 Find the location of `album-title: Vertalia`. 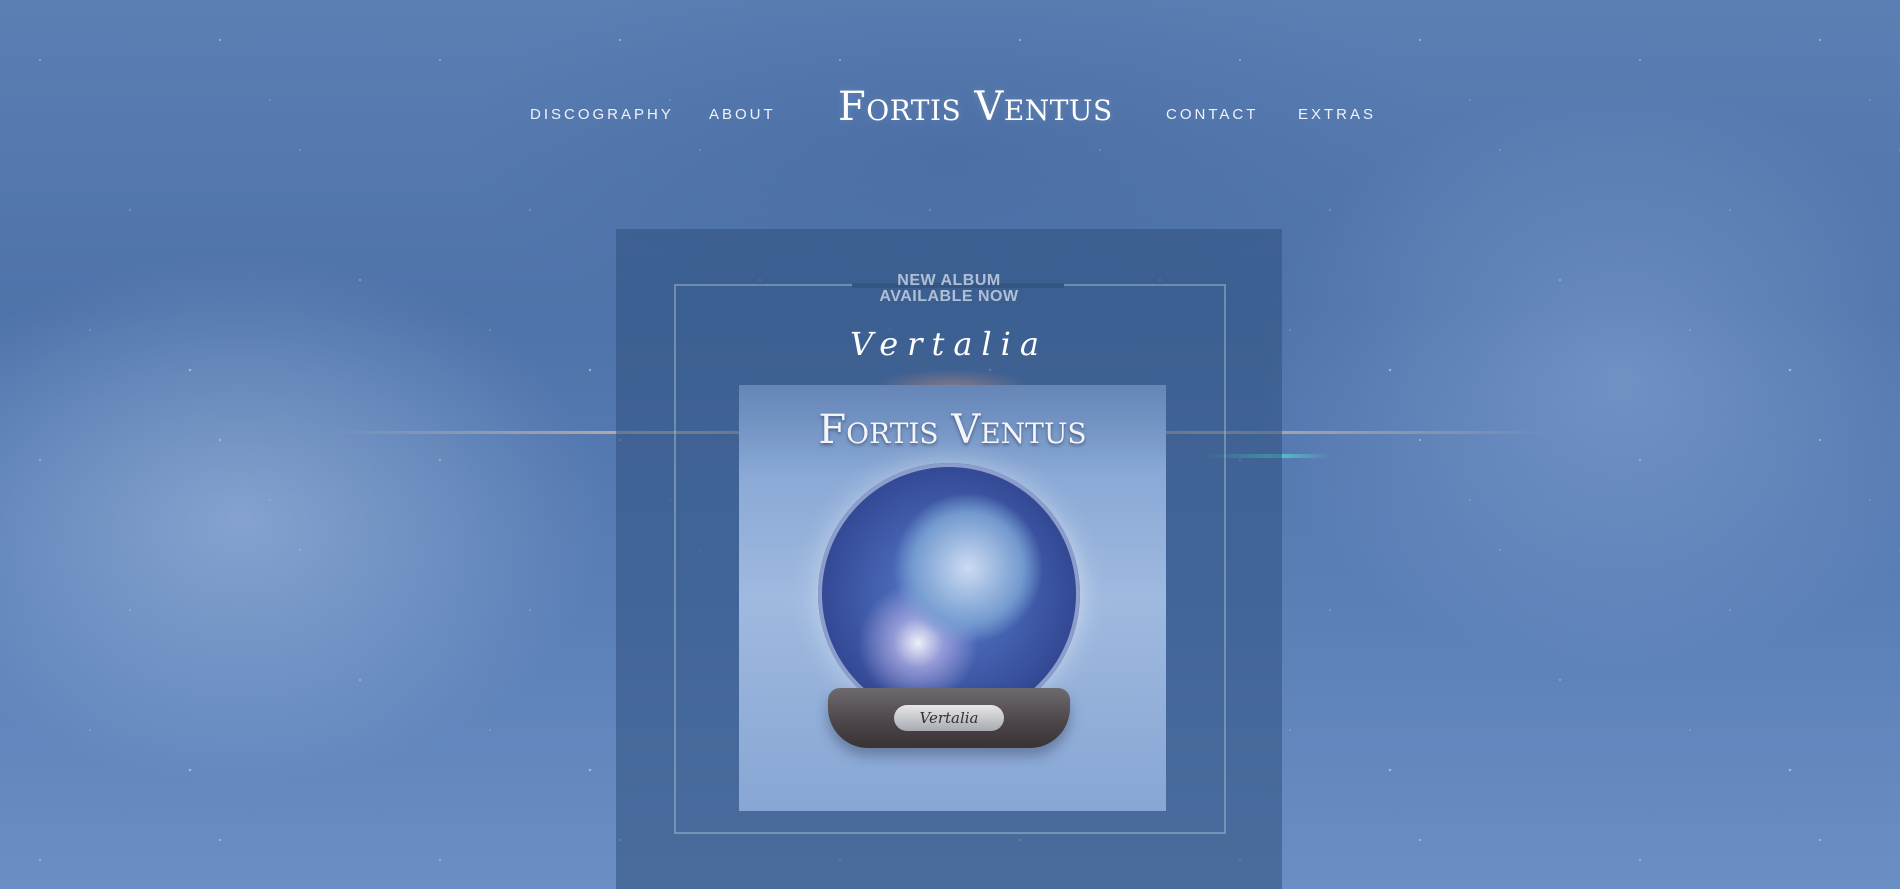

album-title: Vertalia is located at coordinates (949, 344).